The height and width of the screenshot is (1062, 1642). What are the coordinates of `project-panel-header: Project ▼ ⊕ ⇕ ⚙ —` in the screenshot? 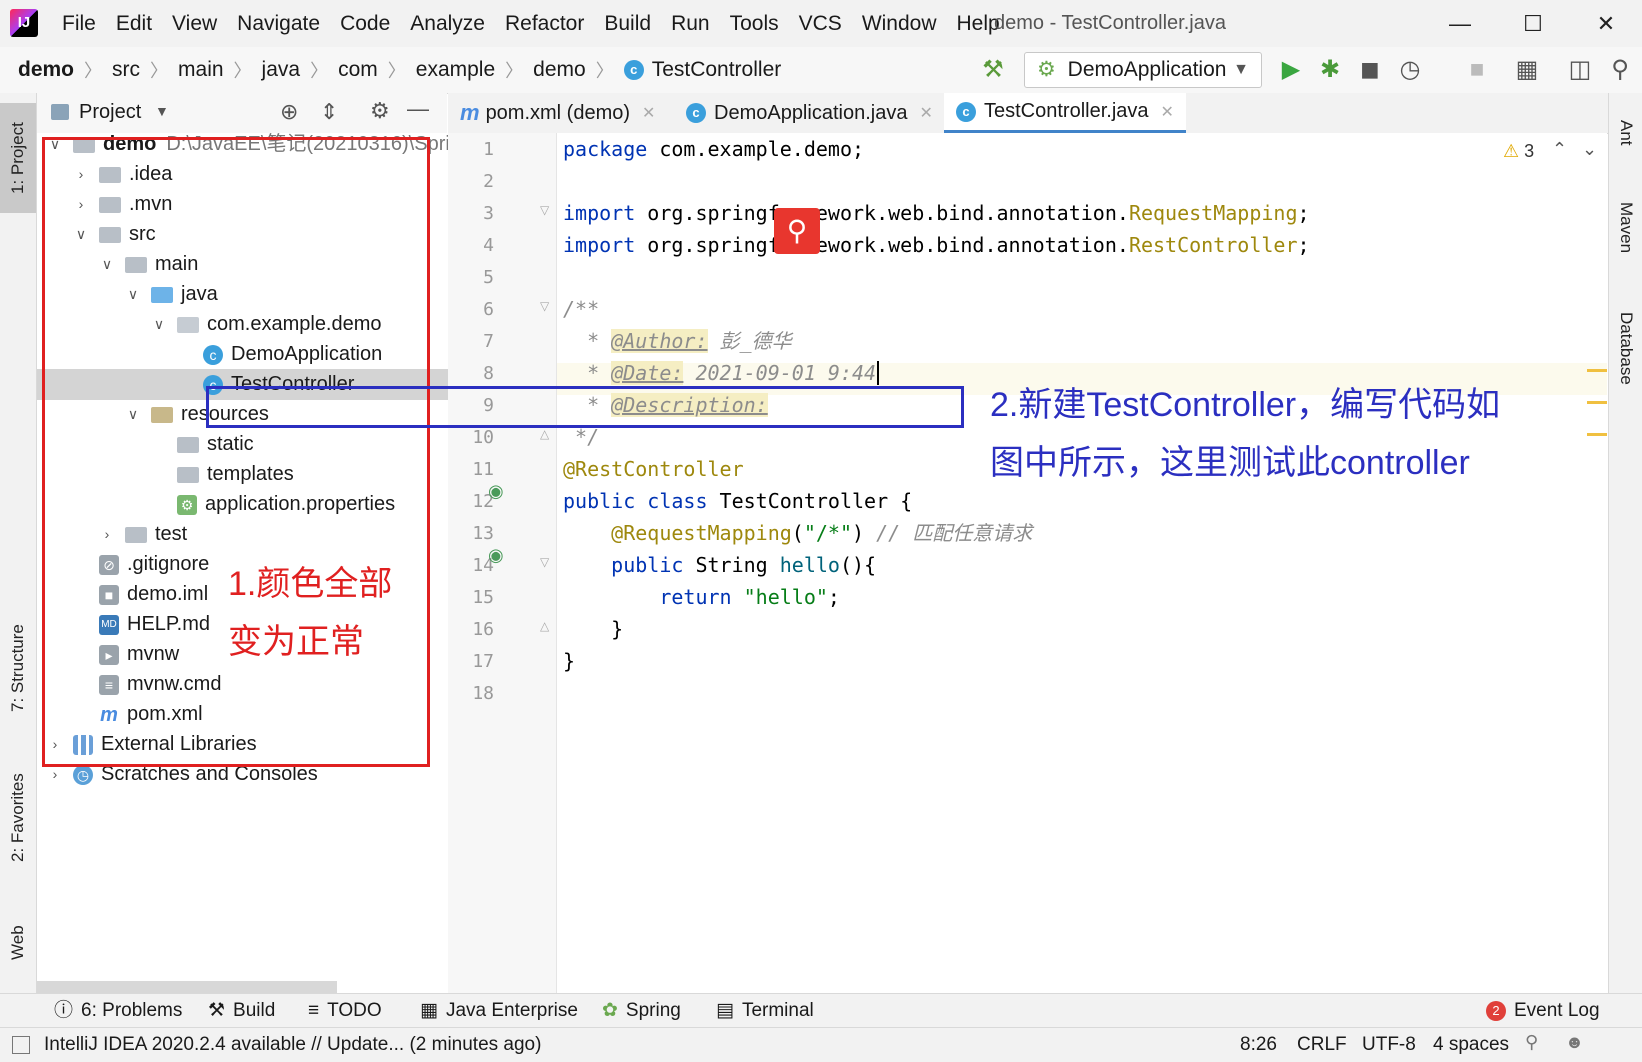 It's located at (242, 113).